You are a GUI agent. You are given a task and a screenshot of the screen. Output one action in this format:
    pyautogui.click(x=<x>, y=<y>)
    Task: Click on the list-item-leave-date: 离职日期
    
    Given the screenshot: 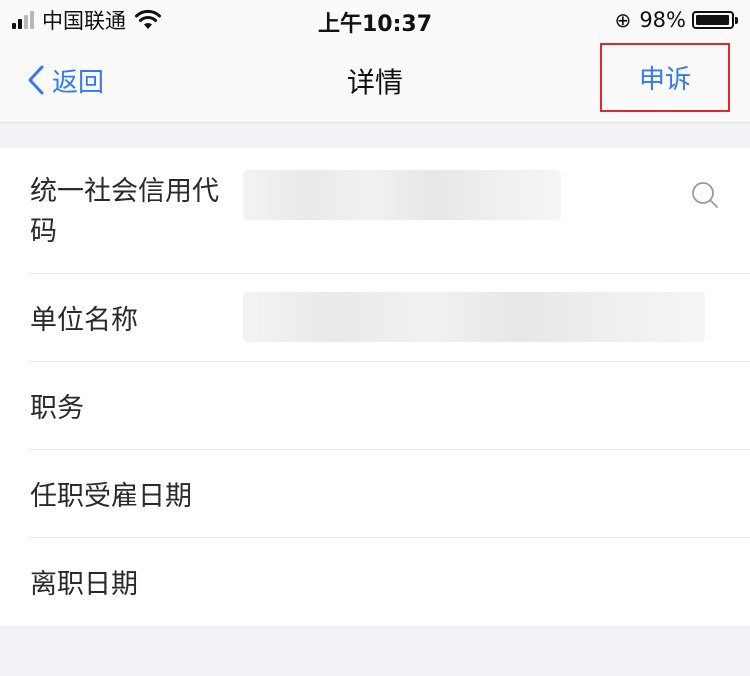 What is the action you would take?
    pyautogui.click(x=375, y=582)
    